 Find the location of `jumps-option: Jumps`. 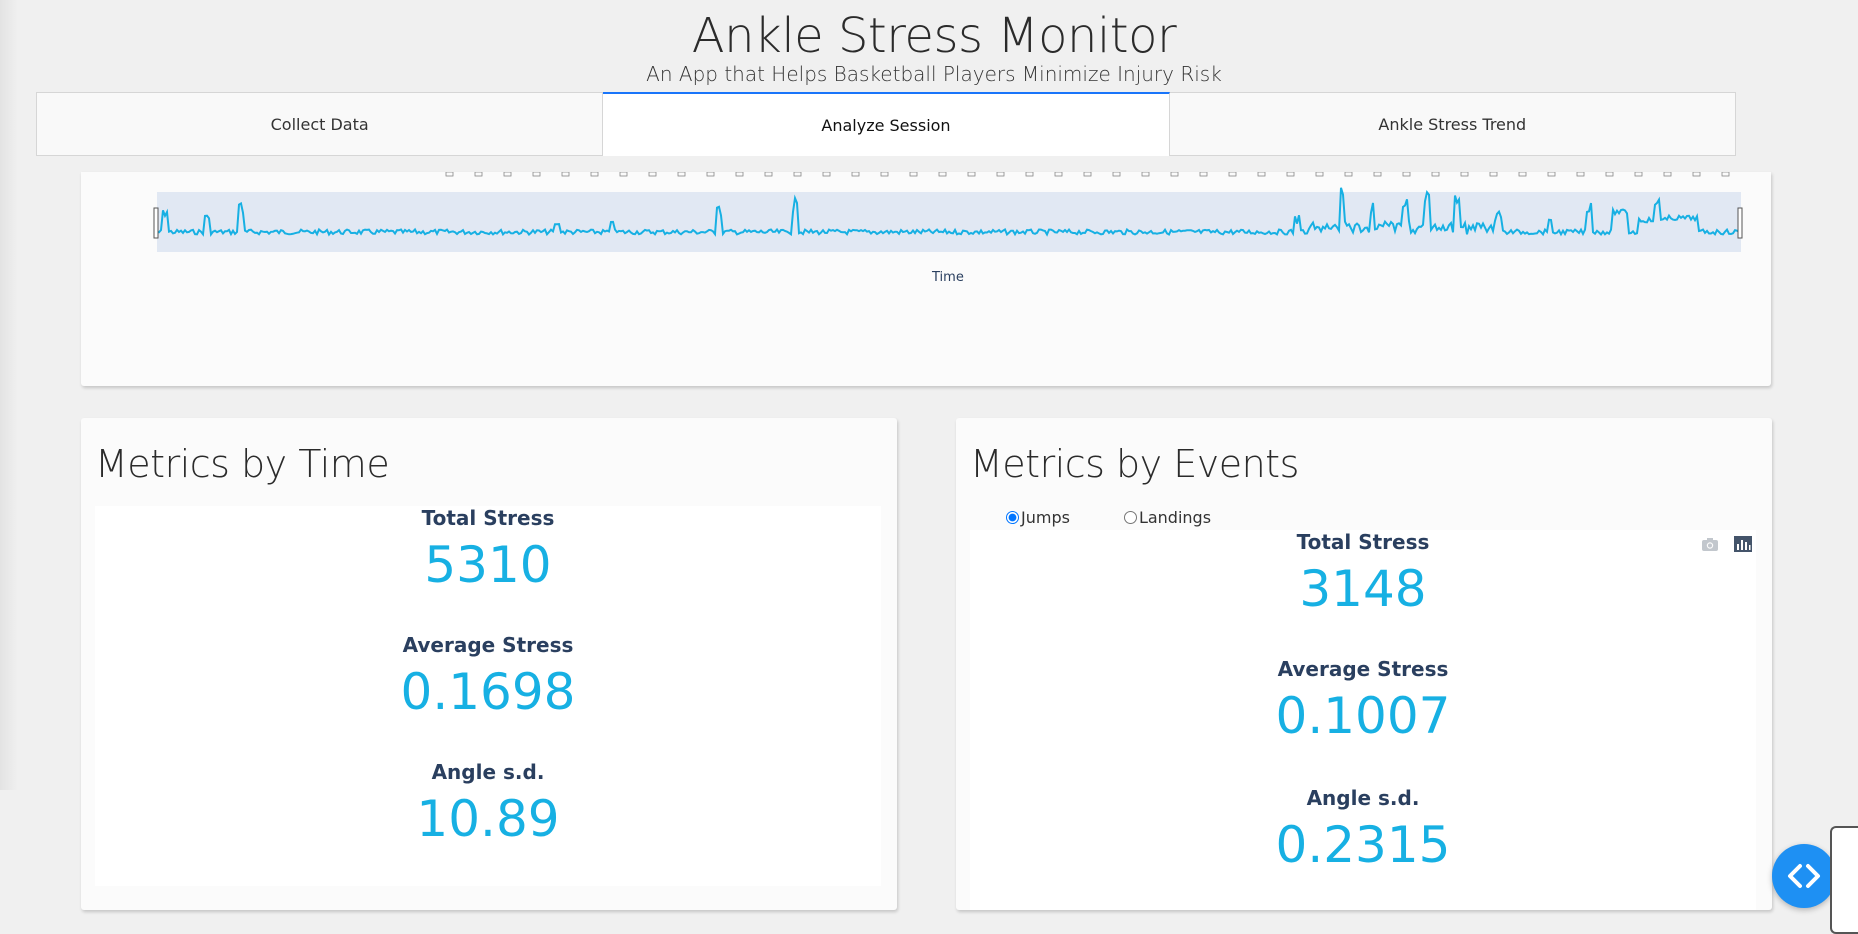

jumps-option: Jumps is located at coordinates (1038, 517).